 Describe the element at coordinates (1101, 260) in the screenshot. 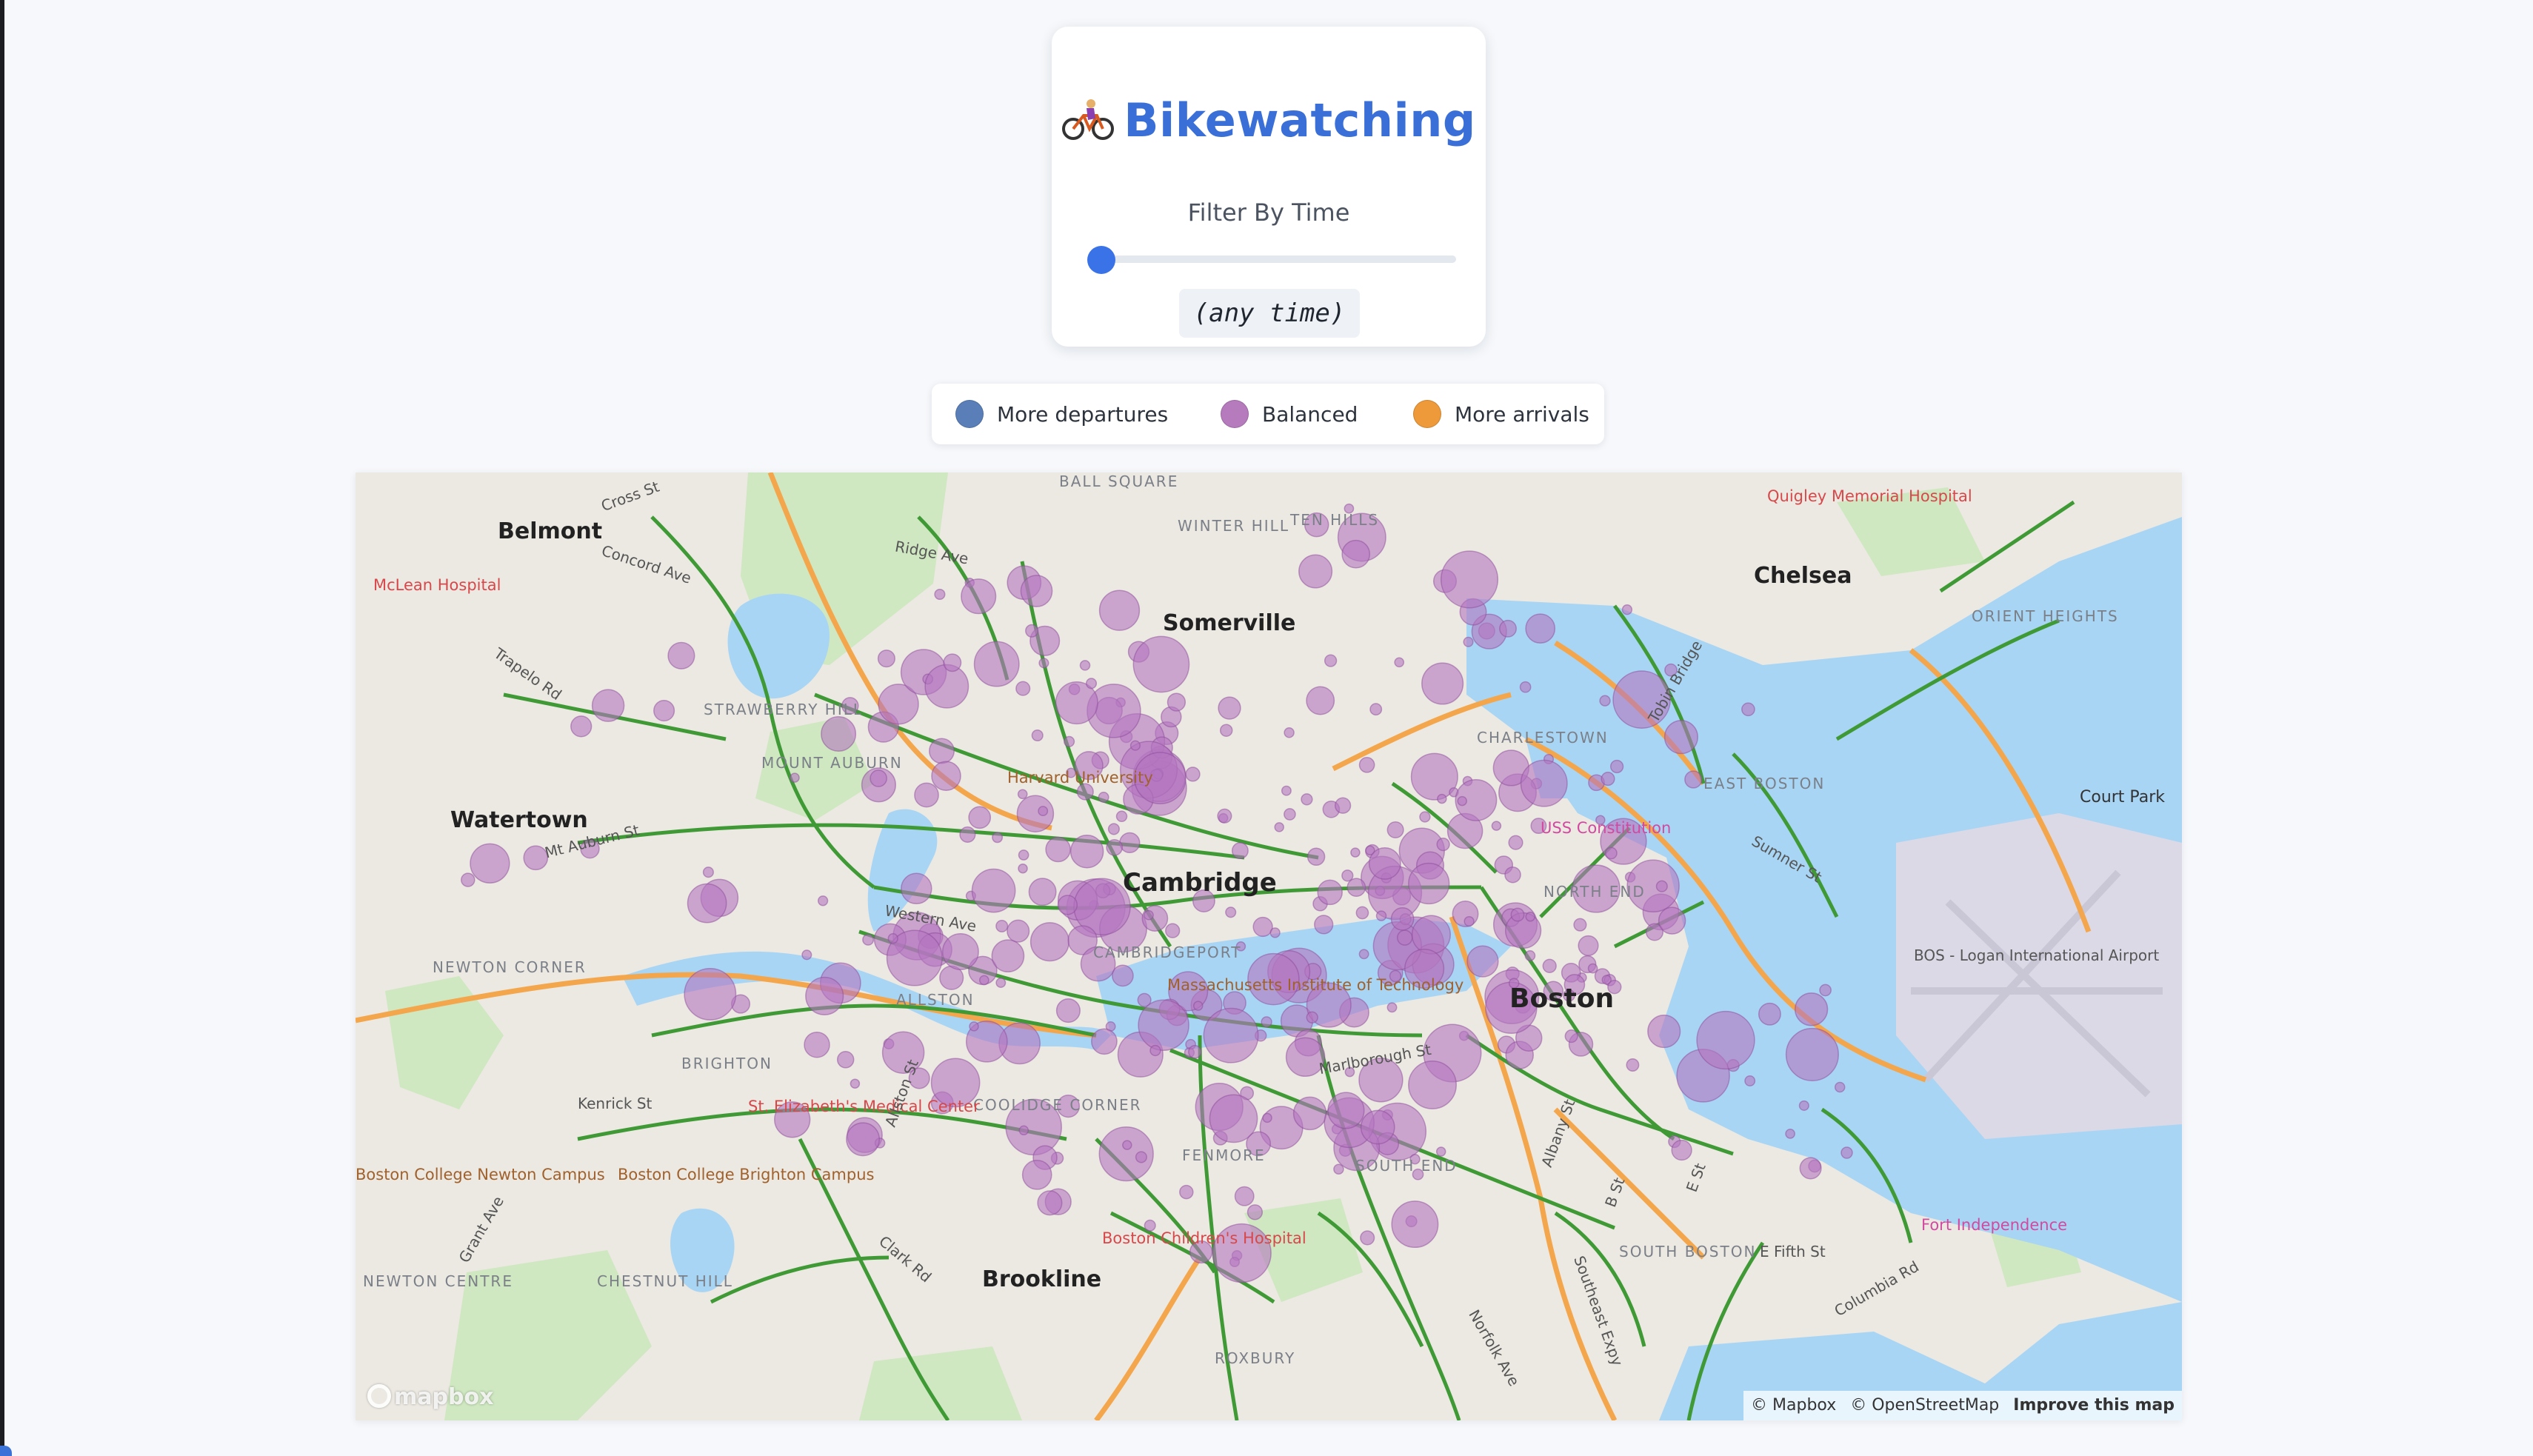

I see `time-slider-thumb` at that location.